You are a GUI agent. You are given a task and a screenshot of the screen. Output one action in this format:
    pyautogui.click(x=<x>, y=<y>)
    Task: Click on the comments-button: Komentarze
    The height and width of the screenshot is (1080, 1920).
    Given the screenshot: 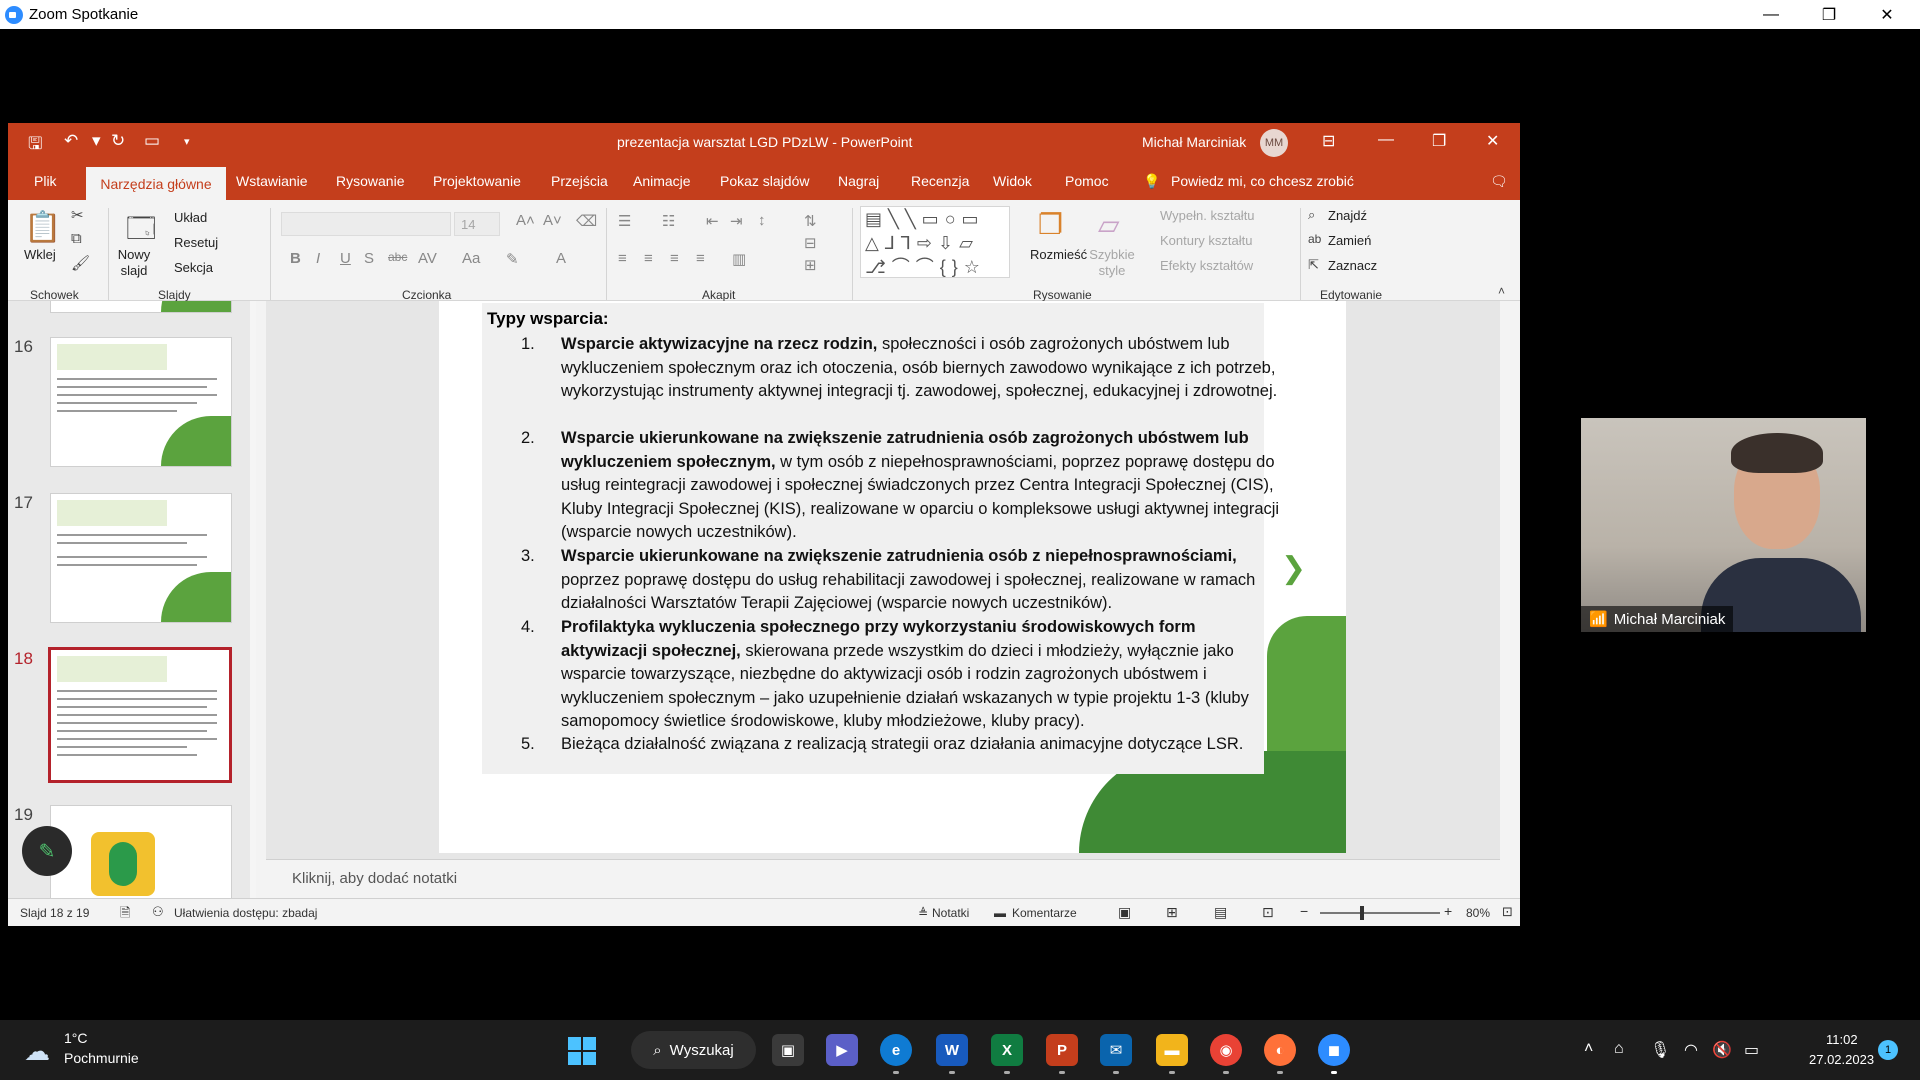 What is the action you would take?
    pyautogui.click(x=1044, y=913)
    